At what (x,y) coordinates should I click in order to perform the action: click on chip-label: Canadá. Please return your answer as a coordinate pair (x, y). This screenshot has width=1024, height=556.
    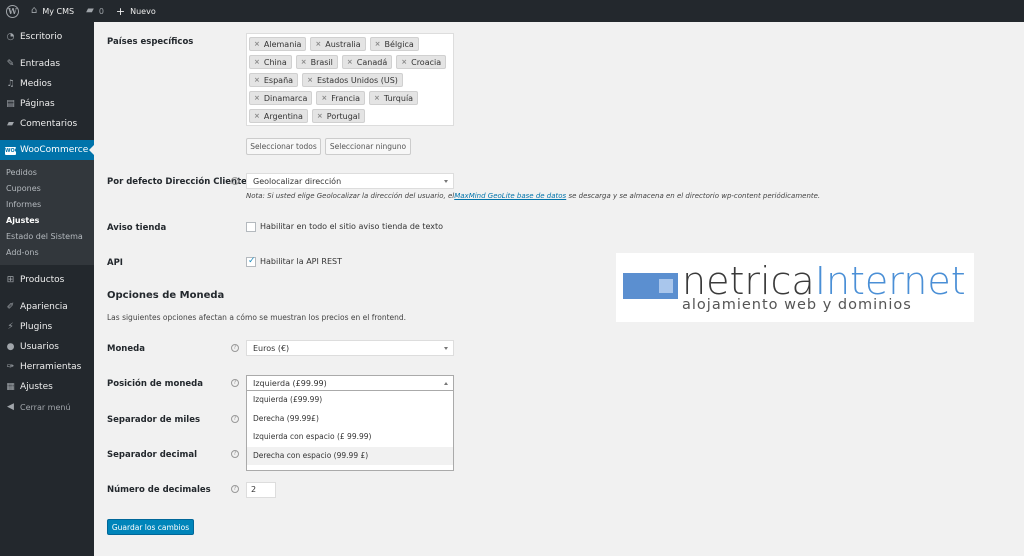
    Looking at the image, I should click on (372, 62).